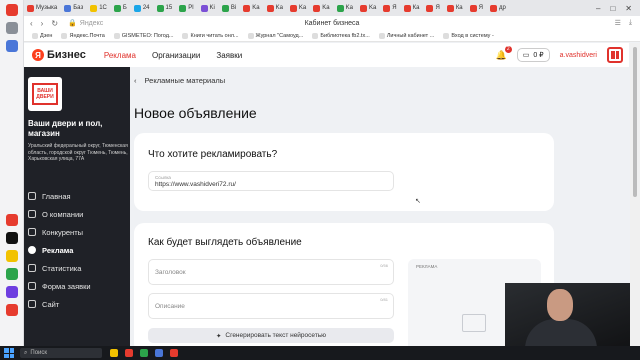  Describe the element at coordinates (630, 23) in the screenshot. I see `download-icon: ⤓` at that location.